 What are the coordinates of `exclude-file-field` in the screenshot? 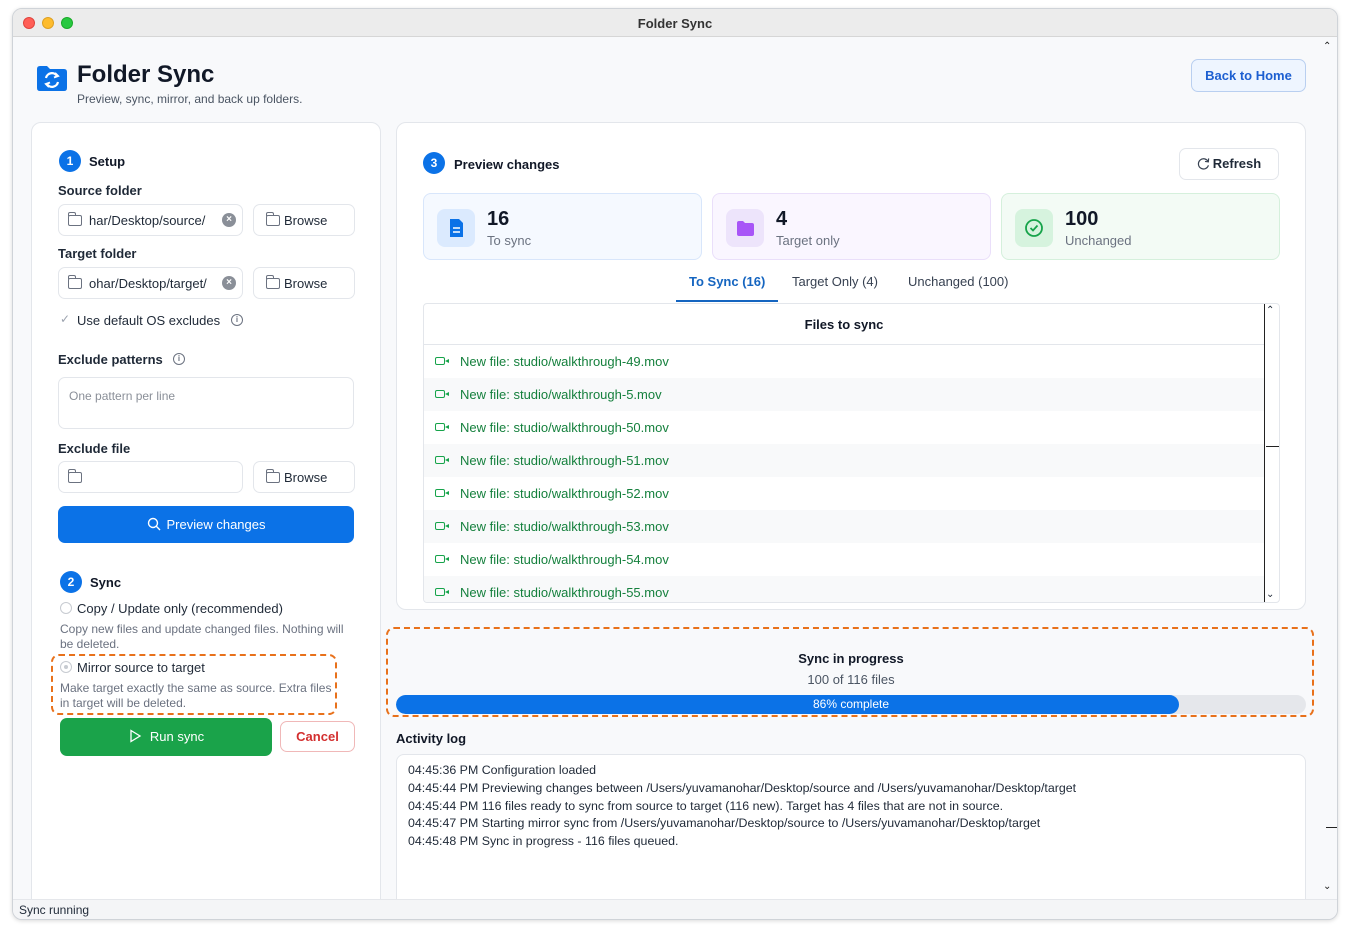 It's located at (150, 477).